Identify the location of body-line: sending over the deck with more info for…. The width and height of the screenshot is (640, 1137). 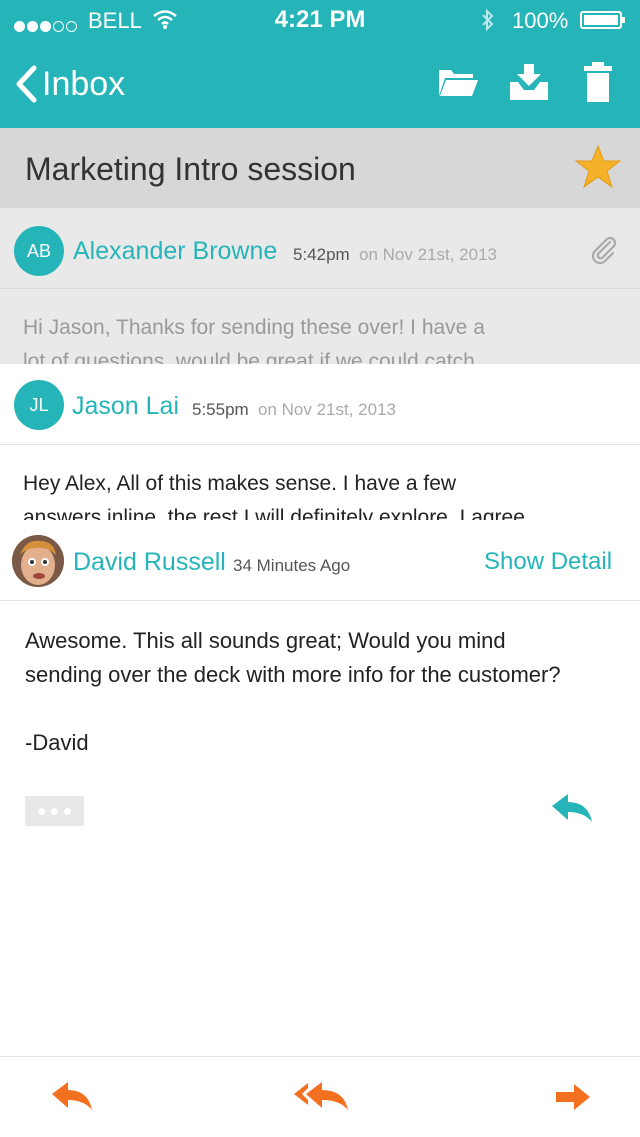
(293, 674).